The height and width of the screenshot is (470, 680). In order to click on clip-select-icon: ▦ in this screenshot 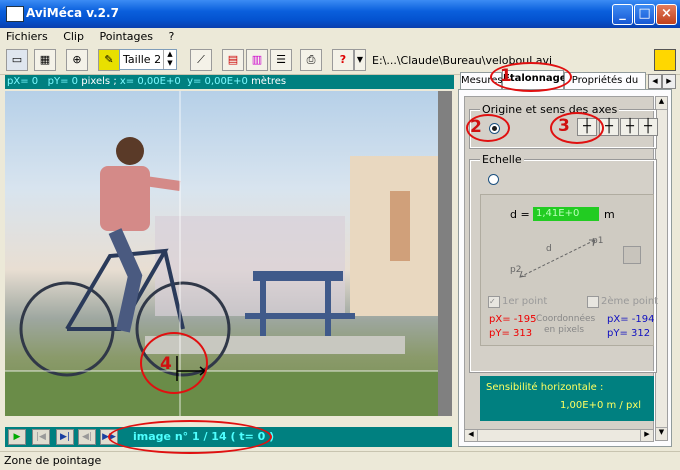, I will do `click(45, 60)`.